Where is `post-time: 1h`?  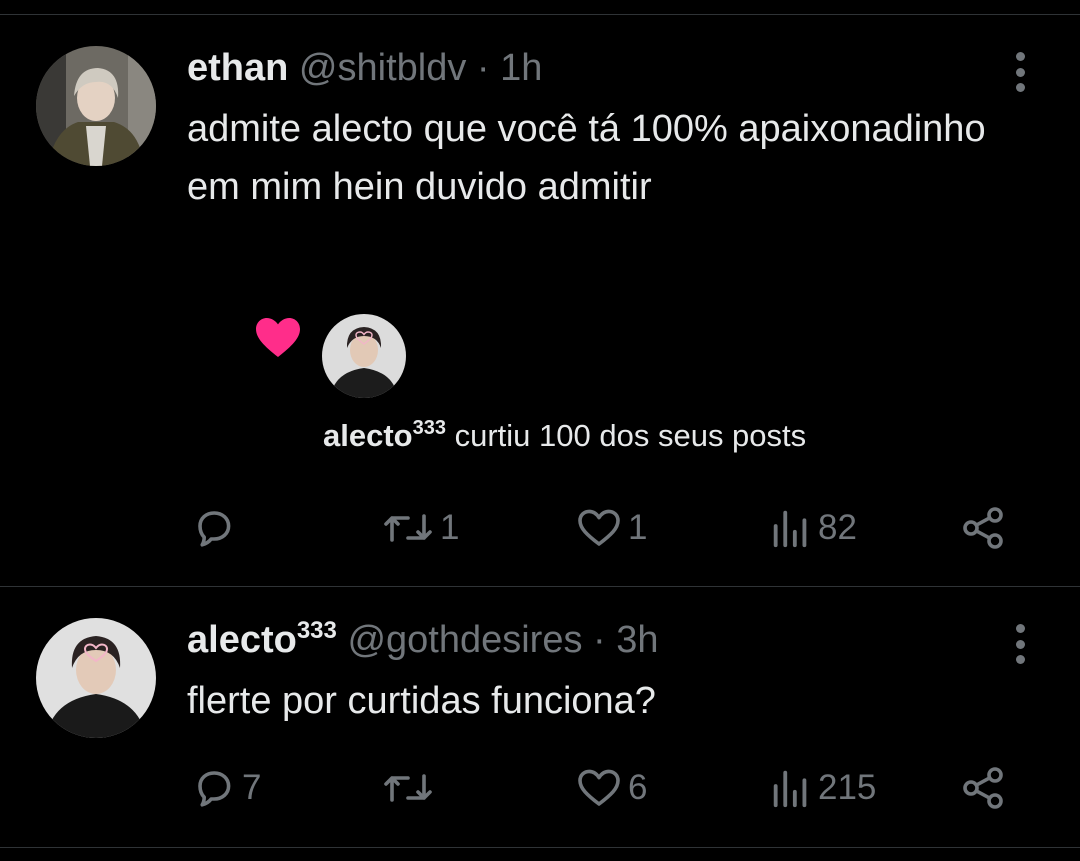 post-time: 1h is located at coordinates (521, 68).